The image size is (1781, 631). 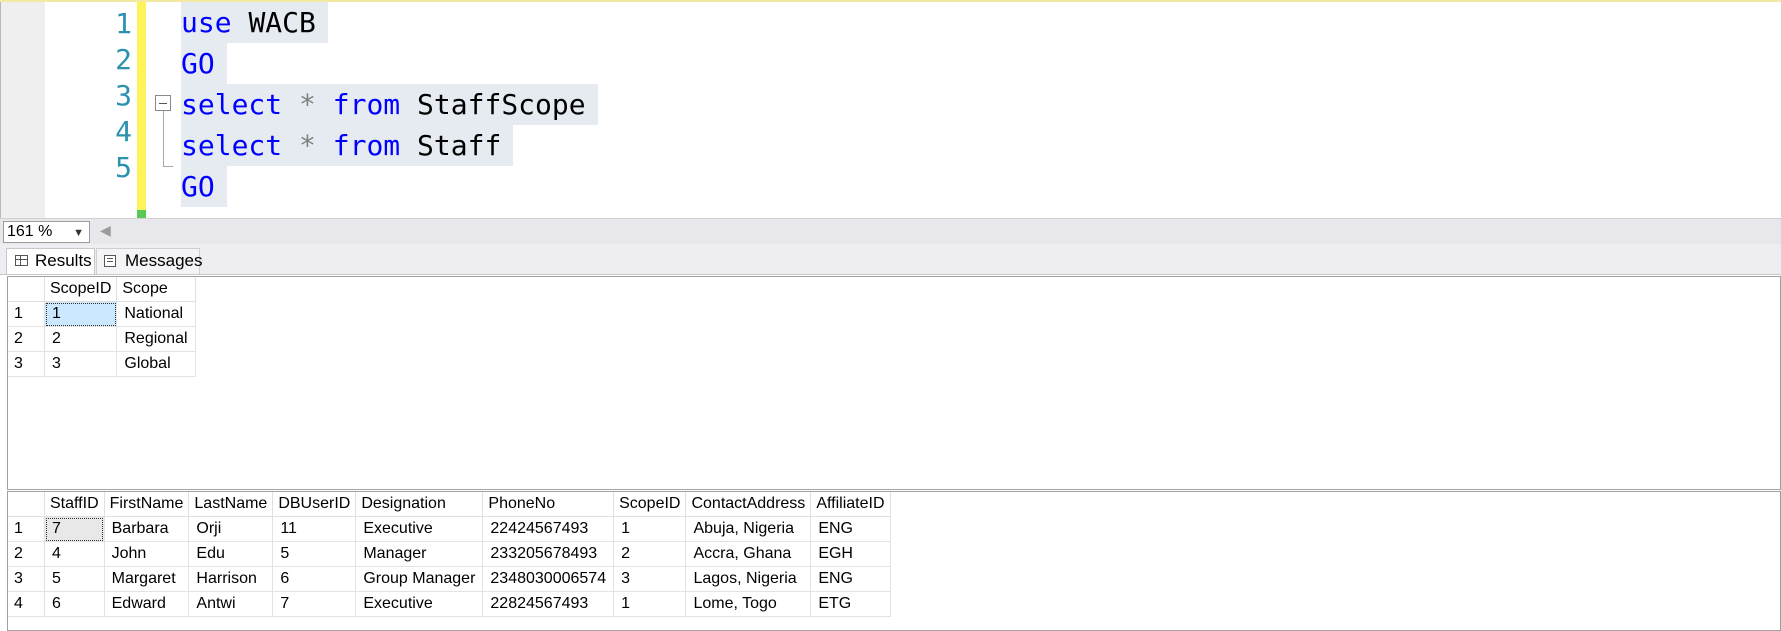 I want to click on tab-results-label: Results, so click(x=63, y=260).